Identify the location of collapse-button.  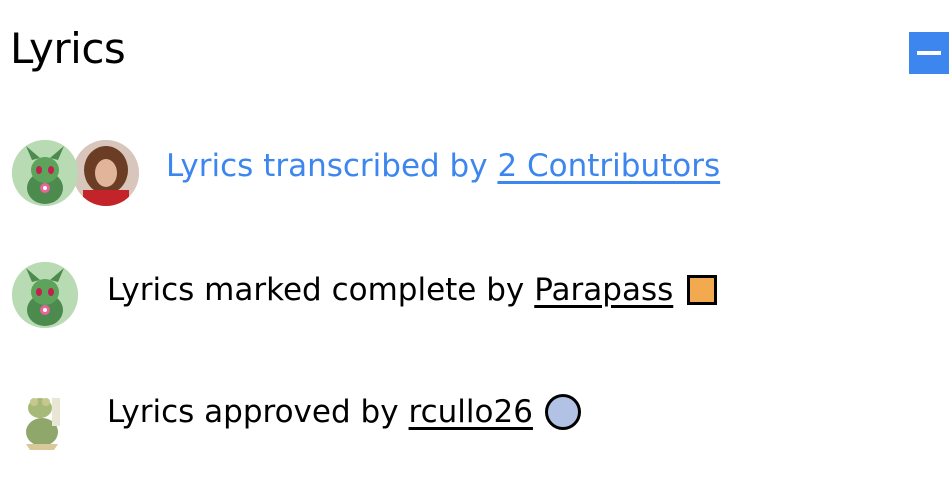
(929, 53).